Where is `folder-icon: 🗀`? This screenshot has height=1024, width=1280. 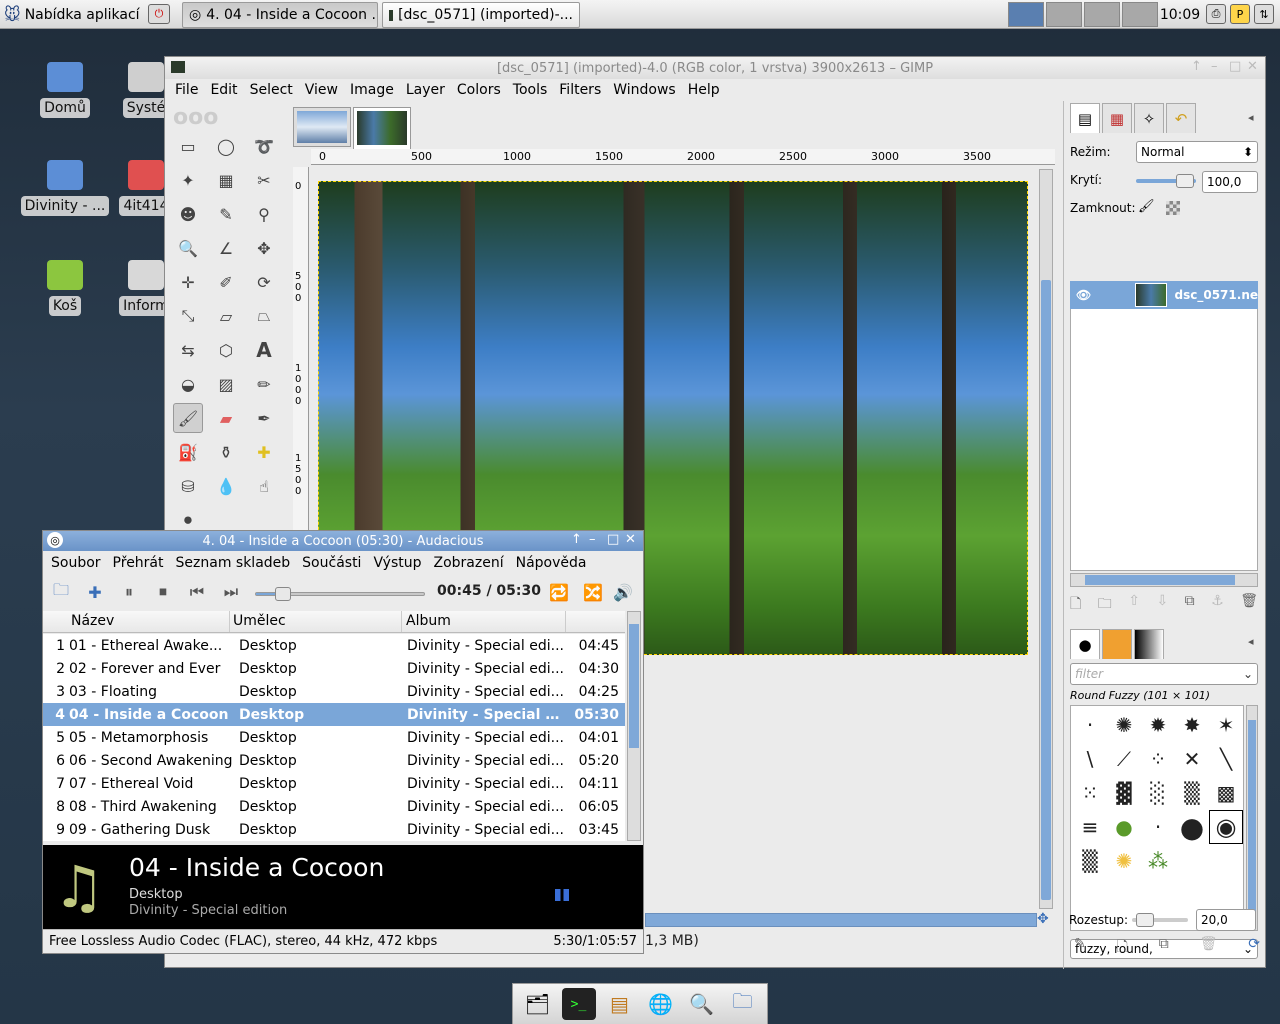
folder-icon: 🗀 is located at coordinates (743, 1004).